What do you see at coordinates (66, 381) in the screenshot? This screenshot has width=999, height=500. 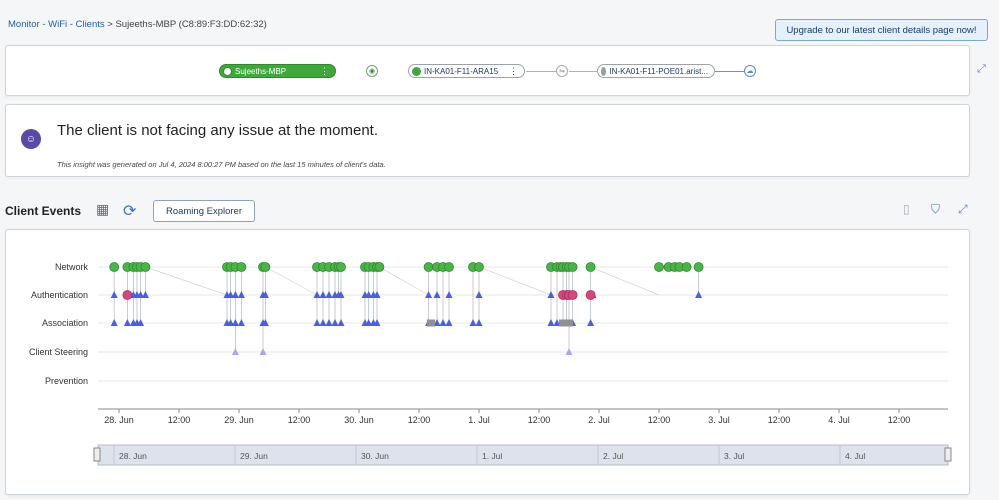 I see `row-label: Prevention` at bounding box center [66, 381].